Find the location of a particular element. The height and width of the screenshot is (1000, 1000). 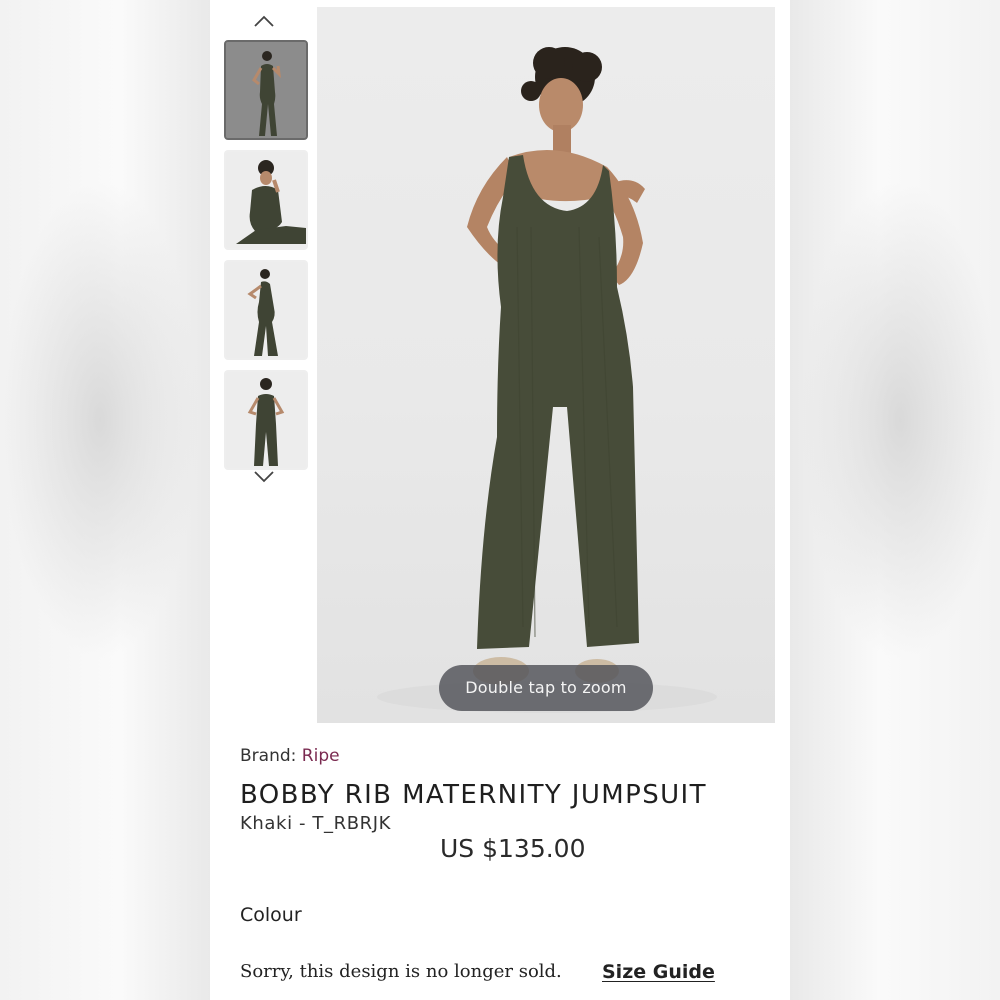

chevron-up-icon is located at coordinates (264, 21).